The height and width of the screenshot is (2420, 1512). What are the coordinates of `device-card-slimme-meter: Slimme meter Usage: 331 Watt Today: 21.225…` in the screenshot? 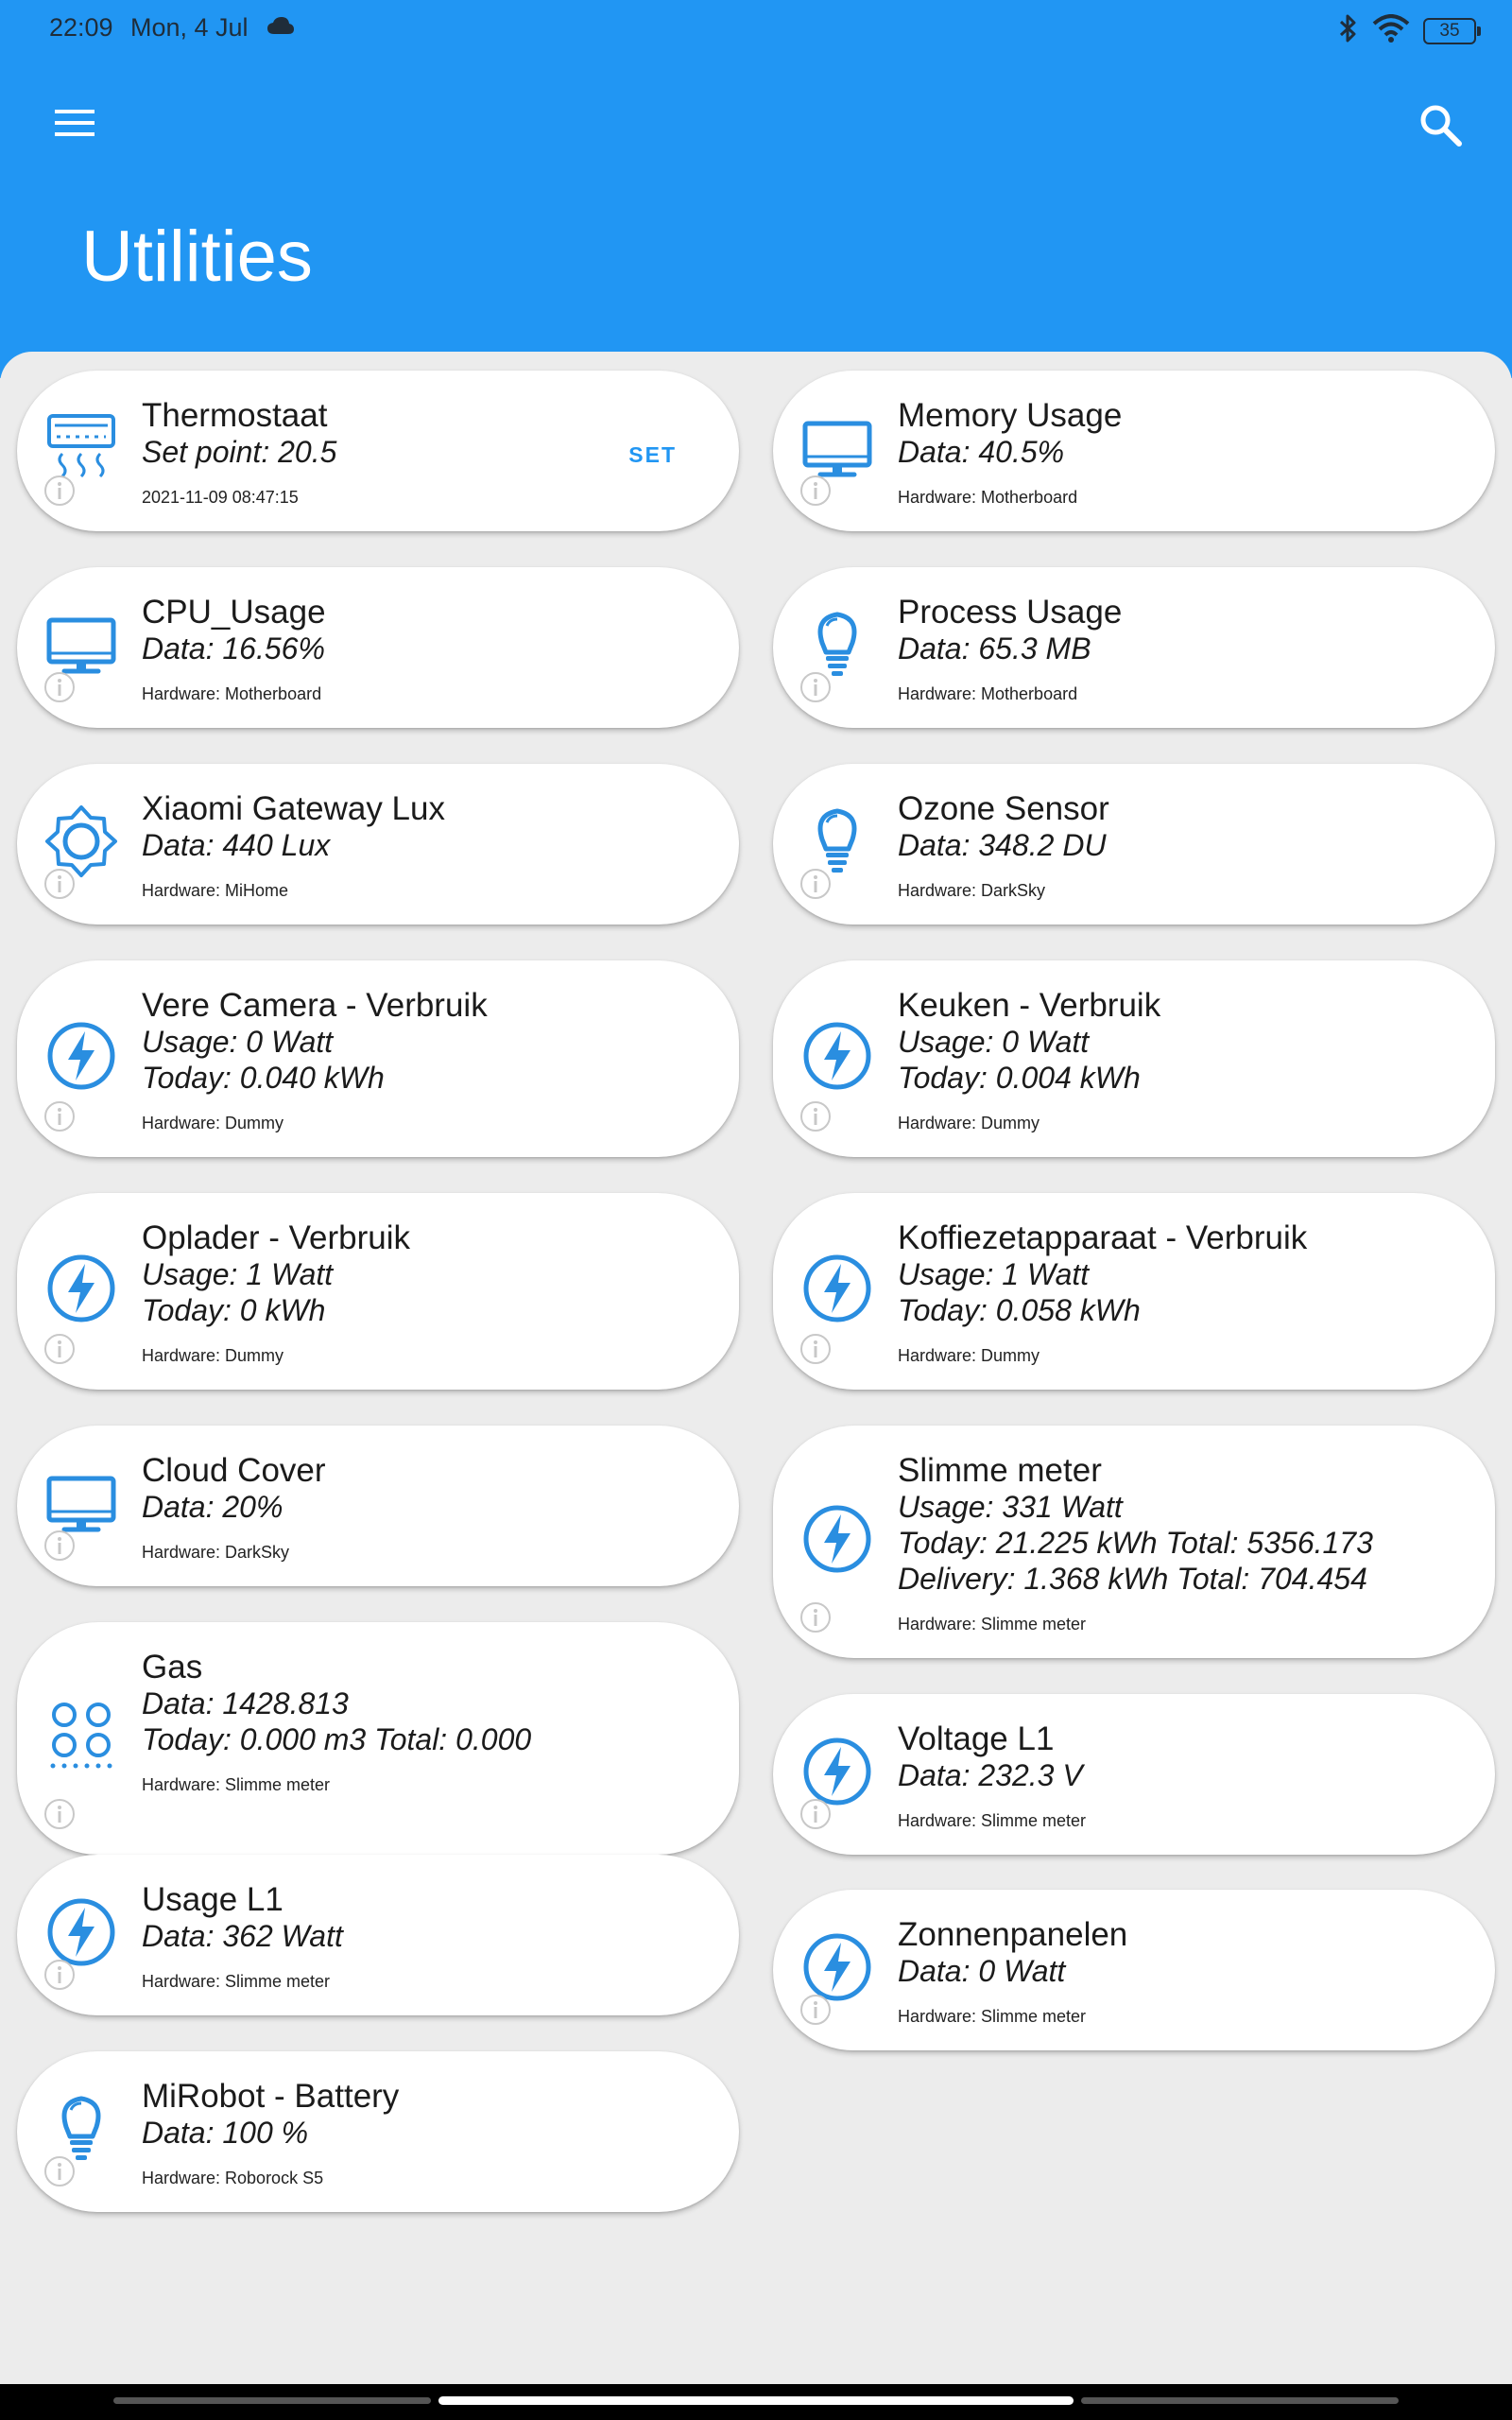 It's located at (1134, 1542).